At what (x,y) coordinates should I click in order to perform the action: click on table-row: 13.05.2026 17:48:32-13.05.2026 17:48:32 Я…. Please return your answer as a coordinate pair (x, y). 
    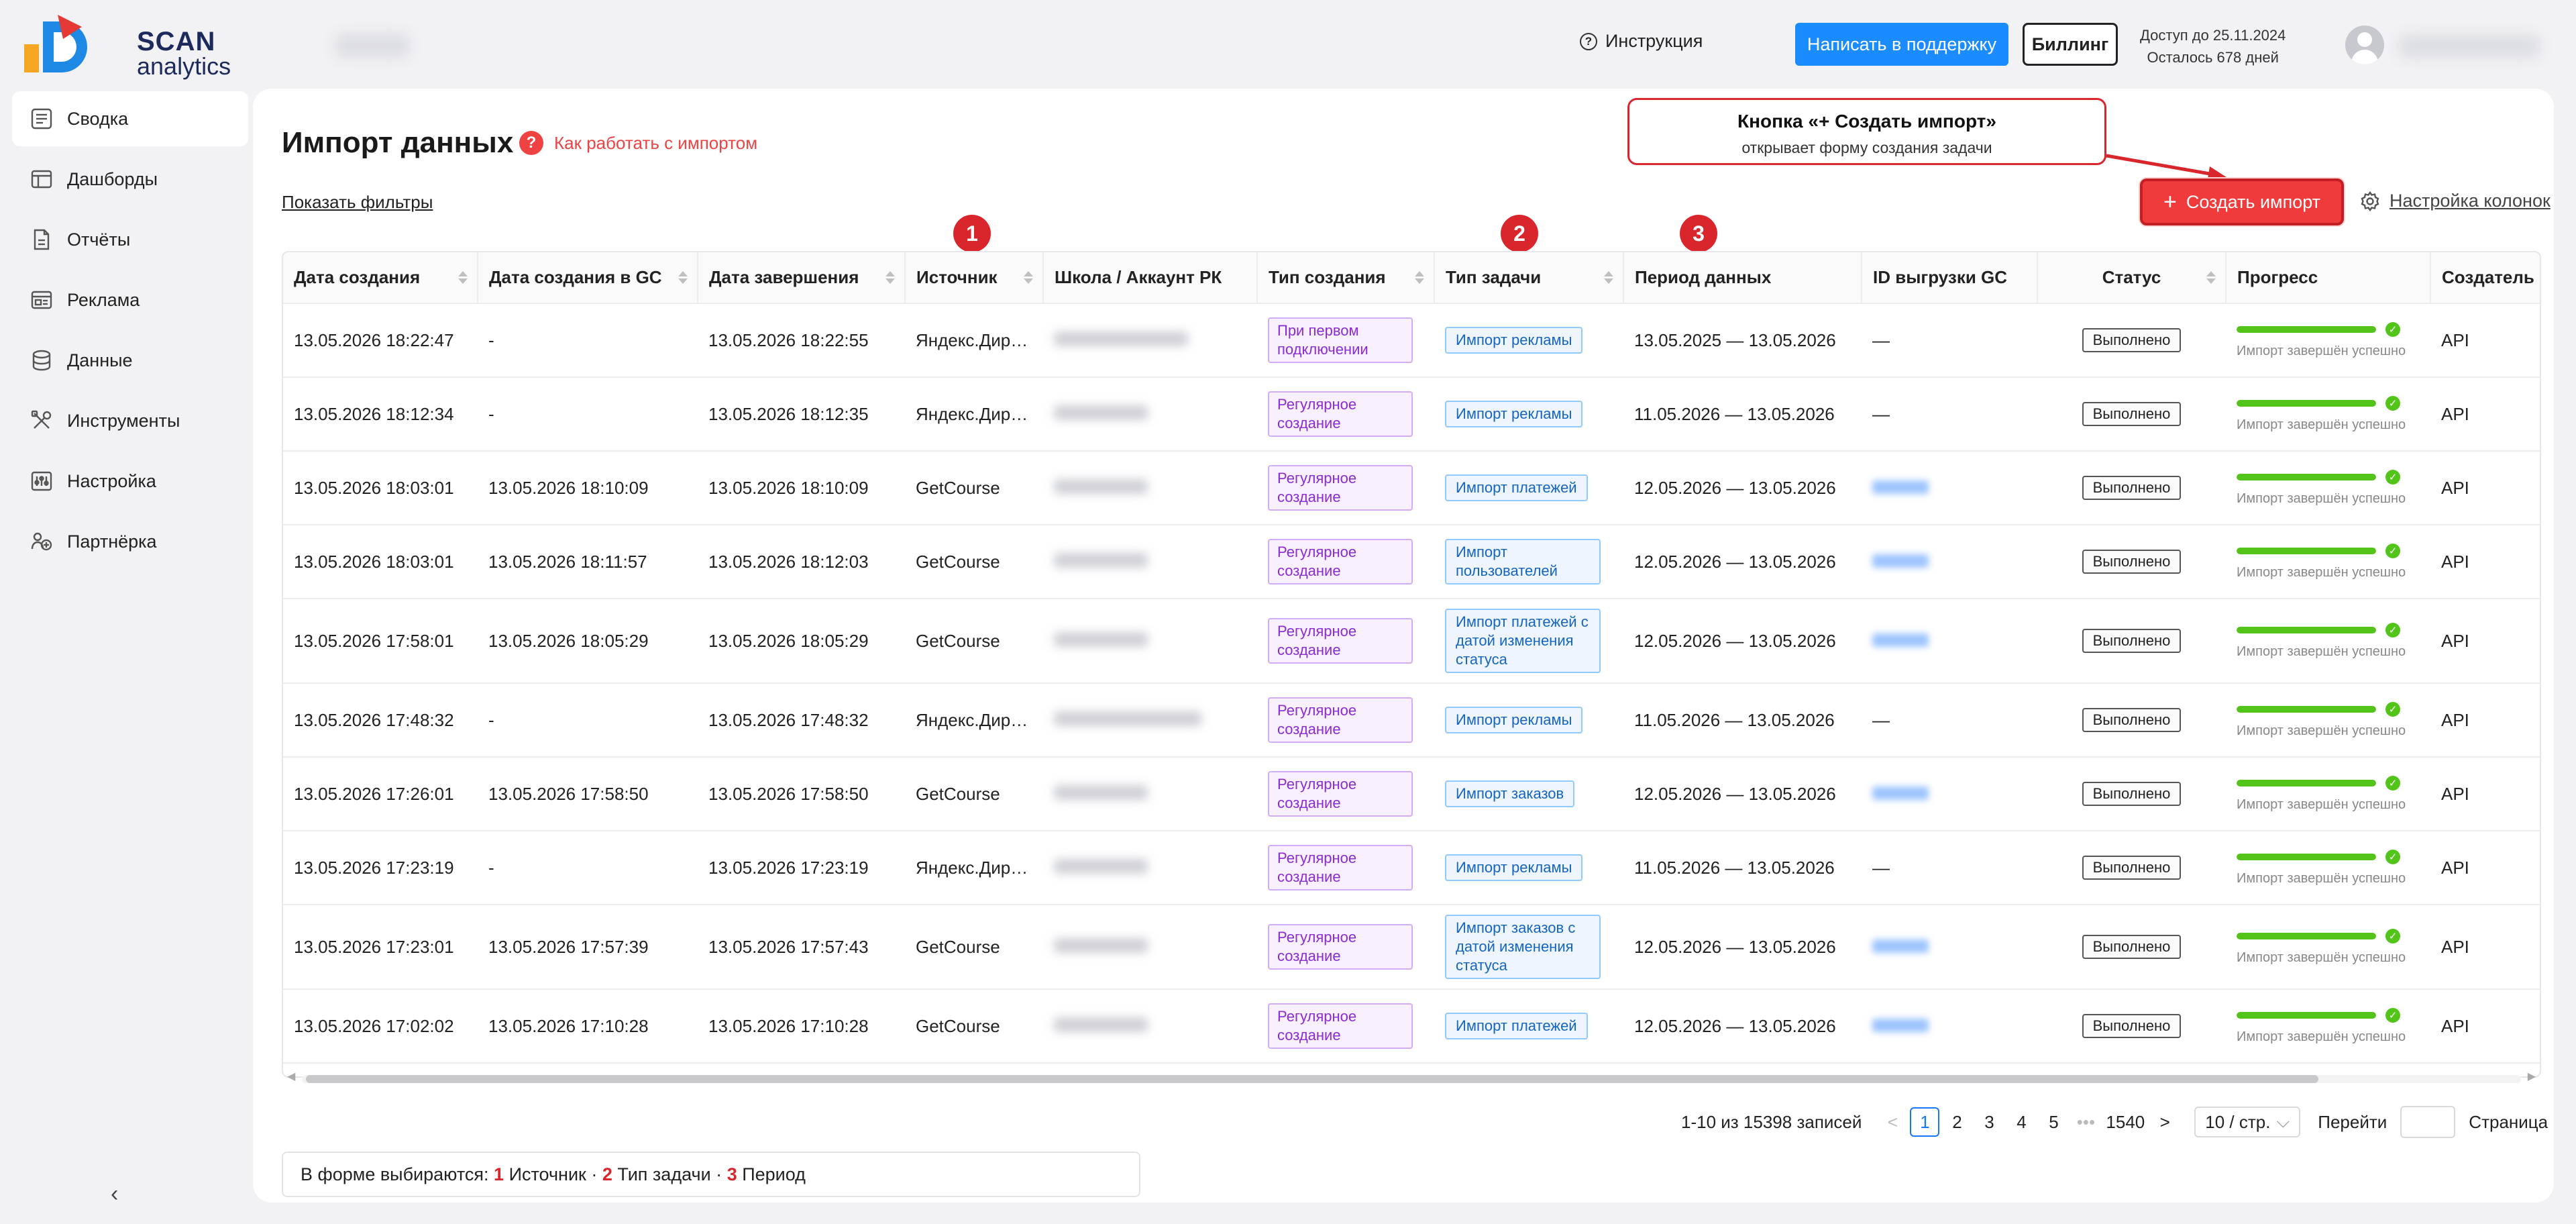
    Looking at the image, I should click on (1411, 720).